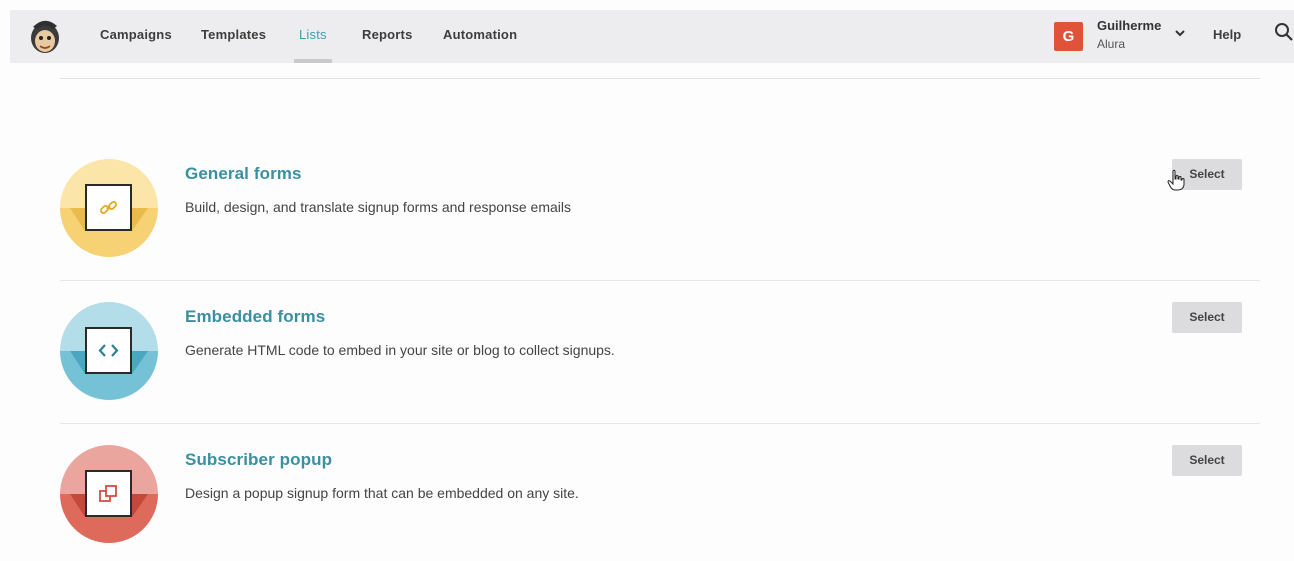 This screenshot has width=1294, height=561. What do you see at coordinates (1176, 180) in the screenshot?
I see `hand-cursor-icon` at bounding box center [1176, 180].